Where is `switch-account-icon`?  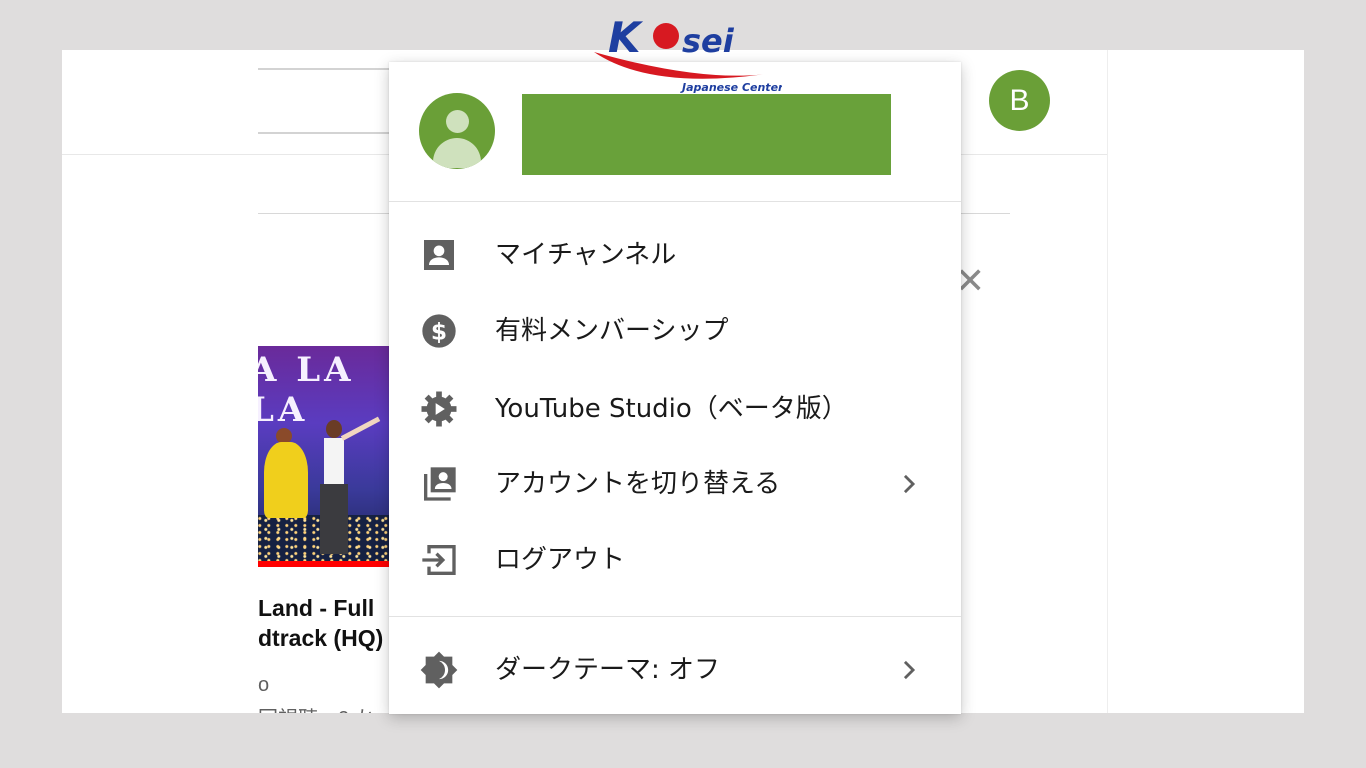
switch-account-icon is located at coordinates (440, 484).